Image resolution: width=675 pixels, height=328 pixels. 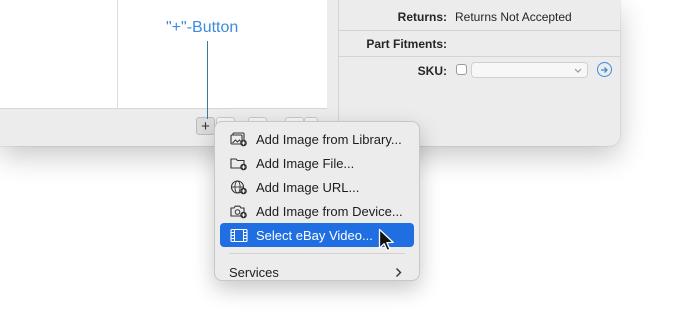 What do you see at coordinates (406, 44) in the screenshot?
I see `part-fitments-label: Part Fitments:` at bounding box center [406, 44].